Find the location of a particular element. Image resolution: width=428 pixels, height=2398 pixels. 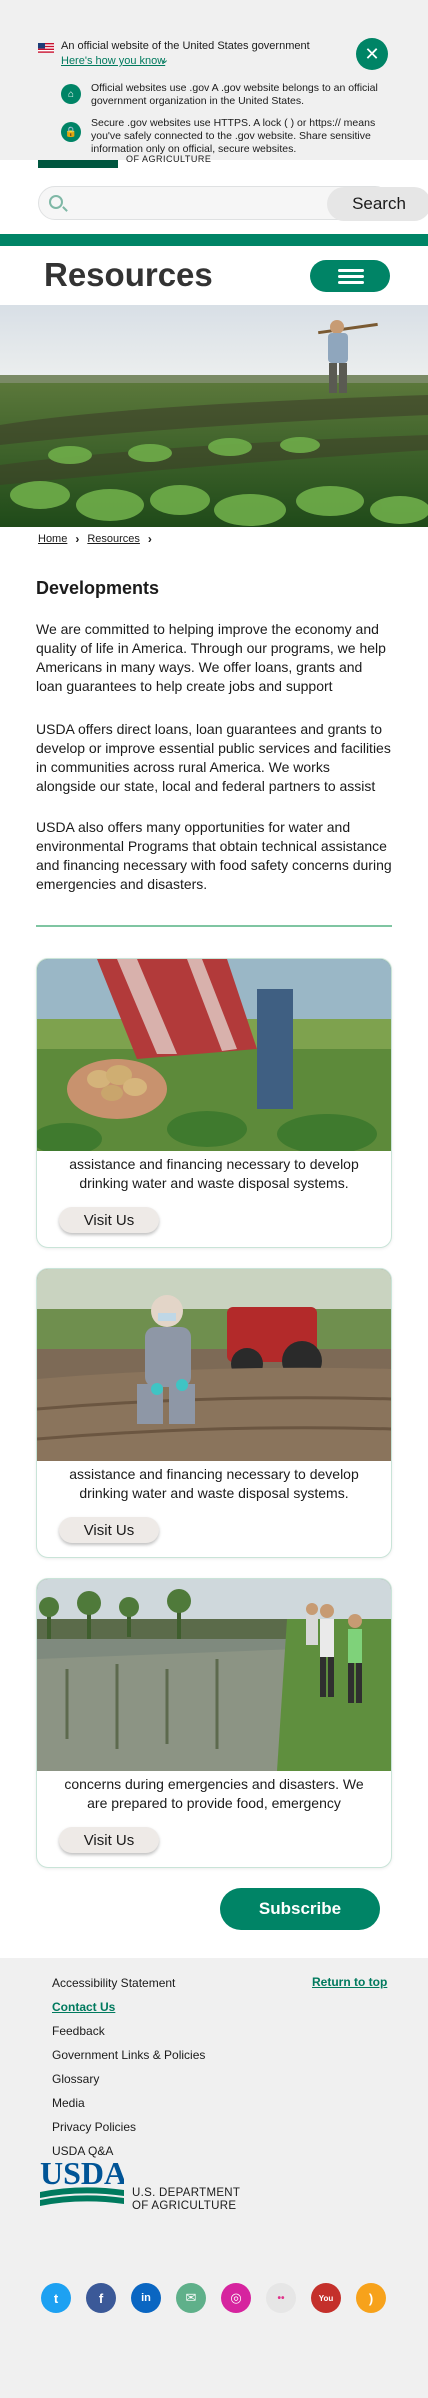

search-bar: Search is located at coordinates (233, 203).